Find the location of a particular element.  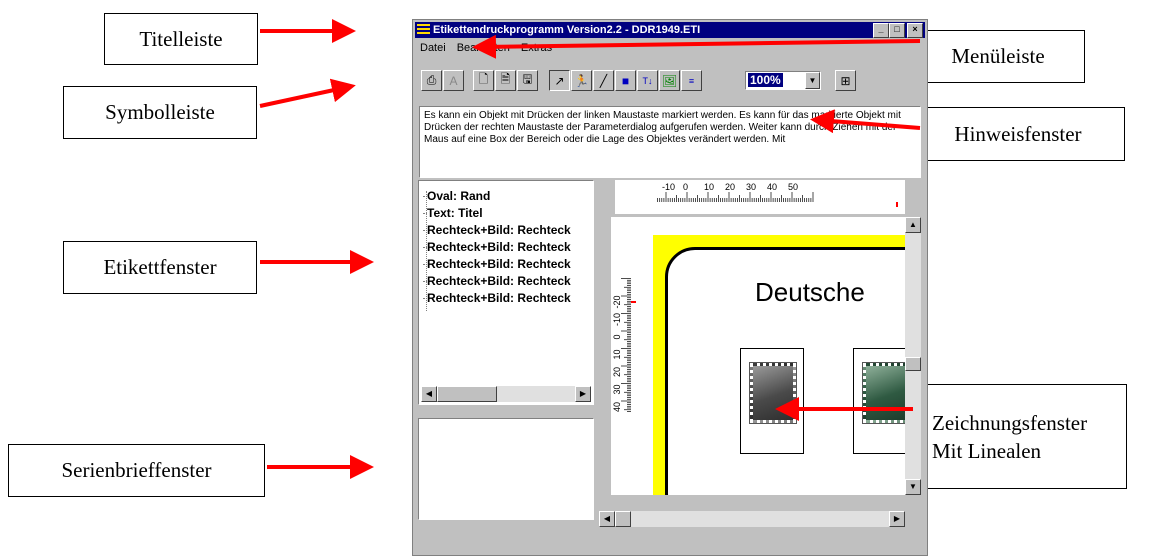

arrow-symbolleiste is located at coordinates (307, 93).